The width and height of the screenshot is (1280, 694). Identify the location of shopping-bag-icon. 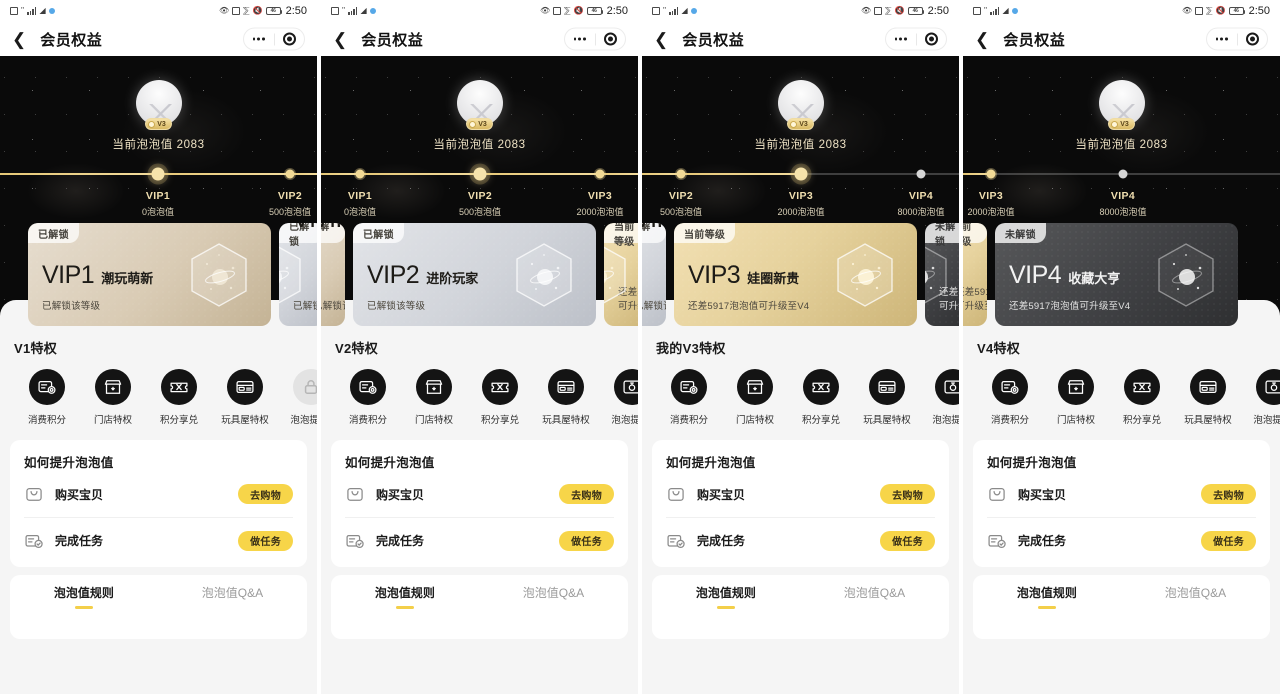
(676, 494).